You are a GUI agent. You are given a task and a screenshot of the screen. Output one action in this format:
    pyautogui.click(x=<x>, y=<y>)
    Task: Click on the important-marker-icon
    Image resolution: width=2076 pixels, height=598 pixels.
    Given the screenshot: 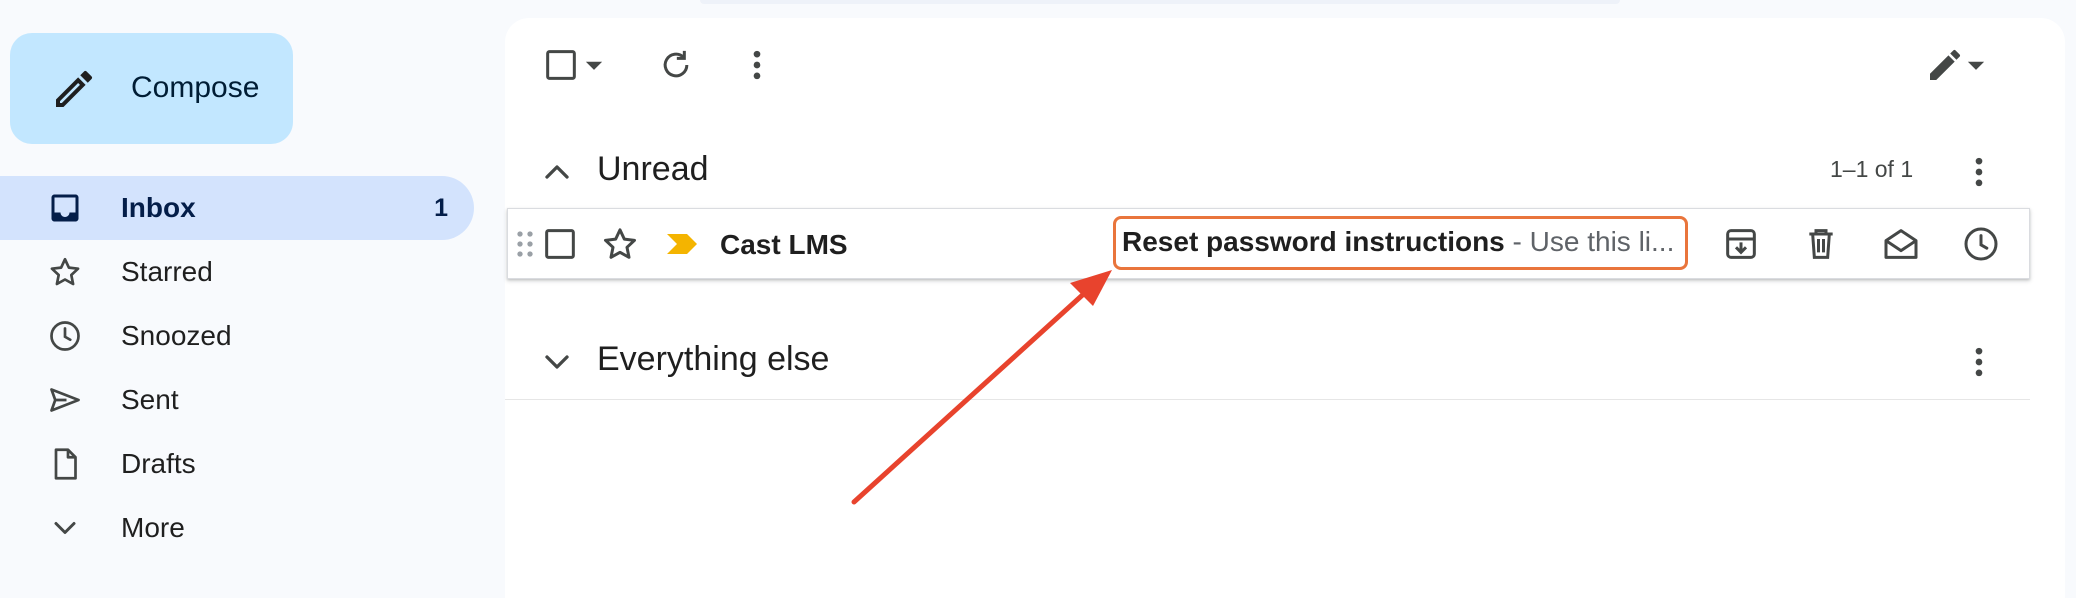 What is the action you would take?
    pyautogui.click(x=682, y=244)
    